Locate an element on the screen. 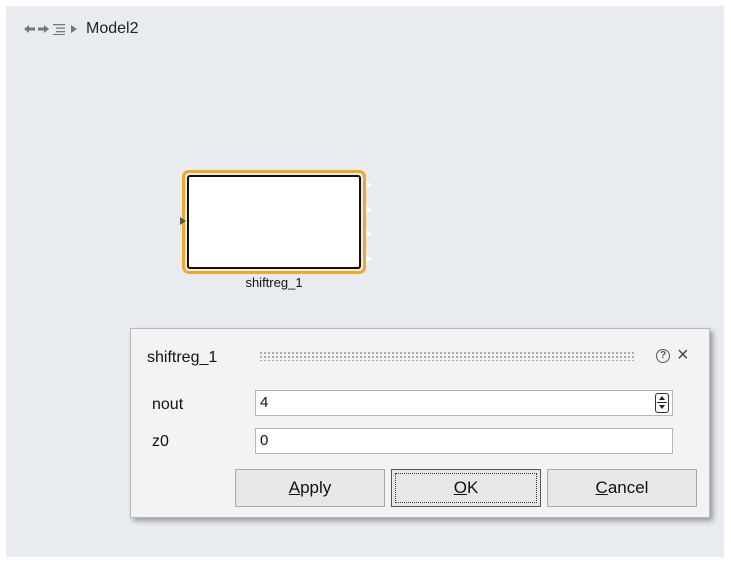 The width and height of the screenshot is (731, 563). focus-ring is located at coordinates (466, 488).